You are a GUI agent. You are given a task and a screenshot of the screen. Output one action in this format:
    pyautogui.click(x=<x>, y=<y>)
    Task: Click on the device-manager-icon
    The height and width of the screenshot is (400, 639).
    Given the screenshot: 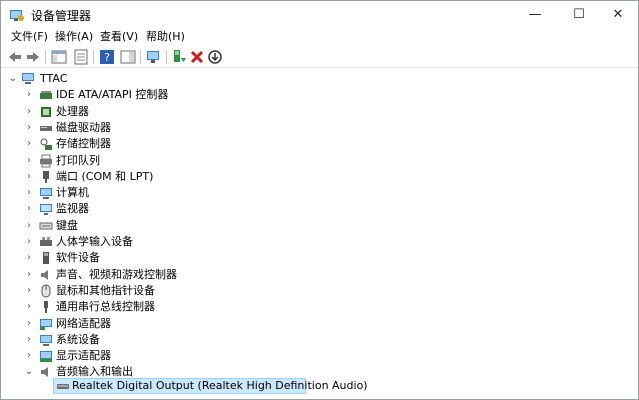 What is the action you would take?
    pyautogui.click(x=17, y=15)
    